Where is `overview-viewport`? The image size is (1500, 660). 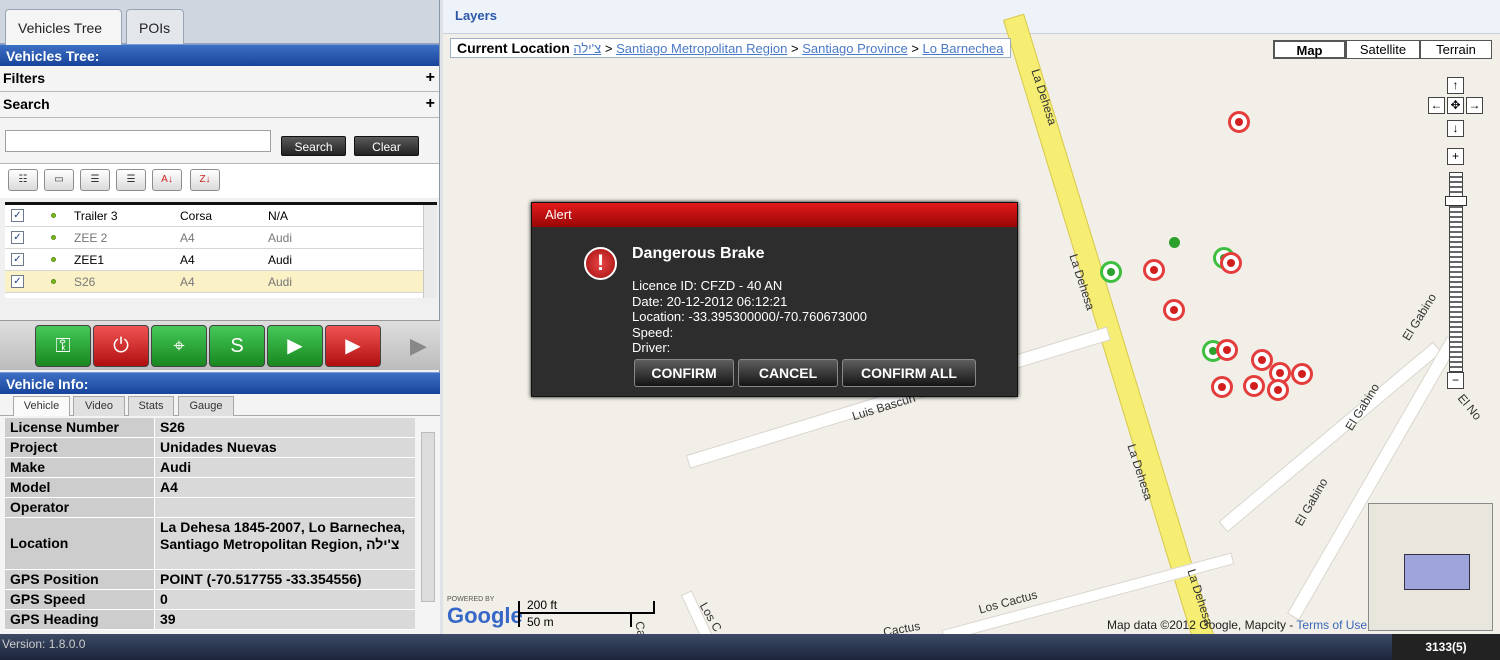 overview-viewport is located at coordinates (1437, 572).